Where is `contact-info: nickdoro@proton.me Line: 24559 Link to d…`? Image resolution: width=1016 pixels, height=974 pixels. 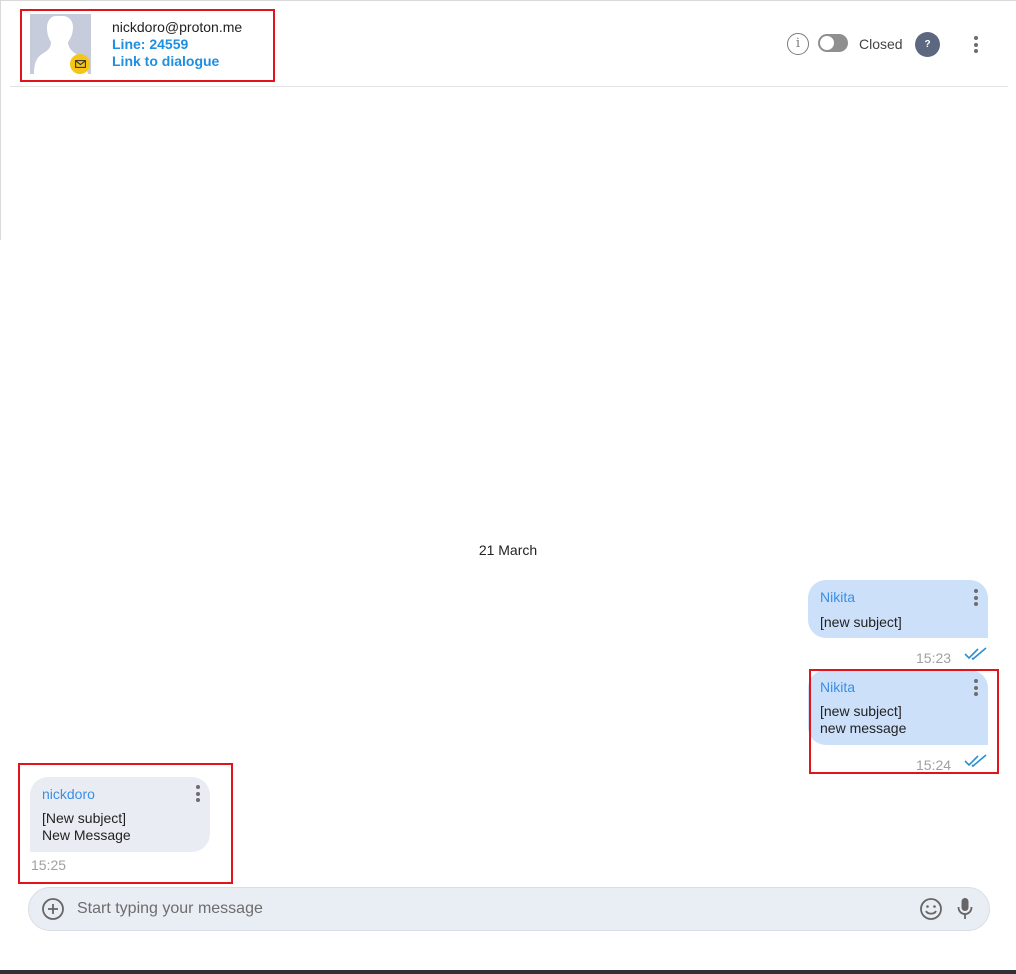 contact-info: nickdoro@proton.me Line: 24559 Link to d… is located at coordinates (177, 44).